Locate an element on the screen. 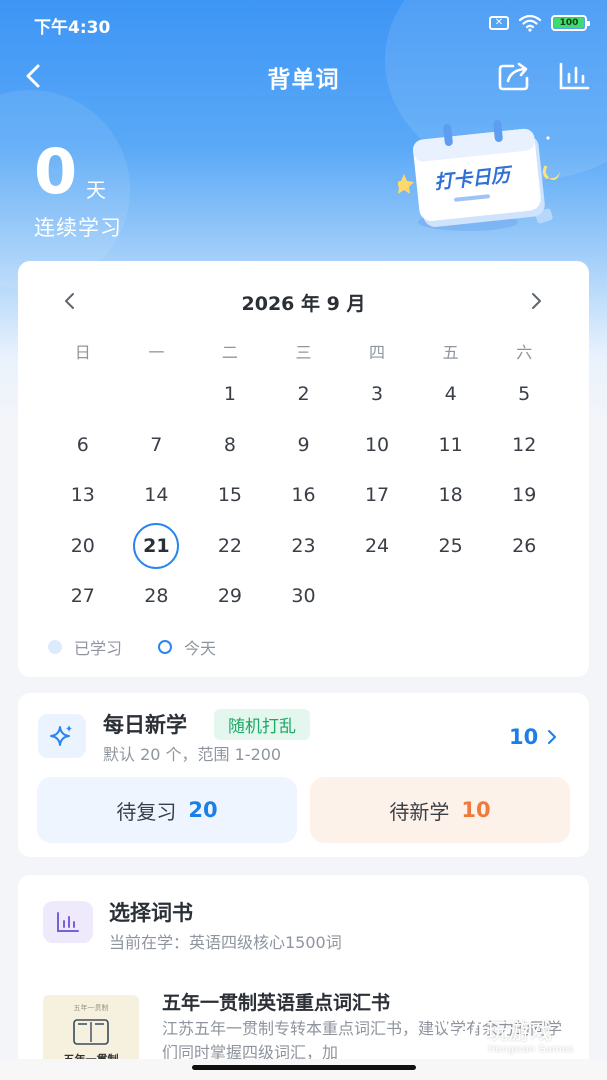  calendar-day: 23 is located at coordinates (304, 546).